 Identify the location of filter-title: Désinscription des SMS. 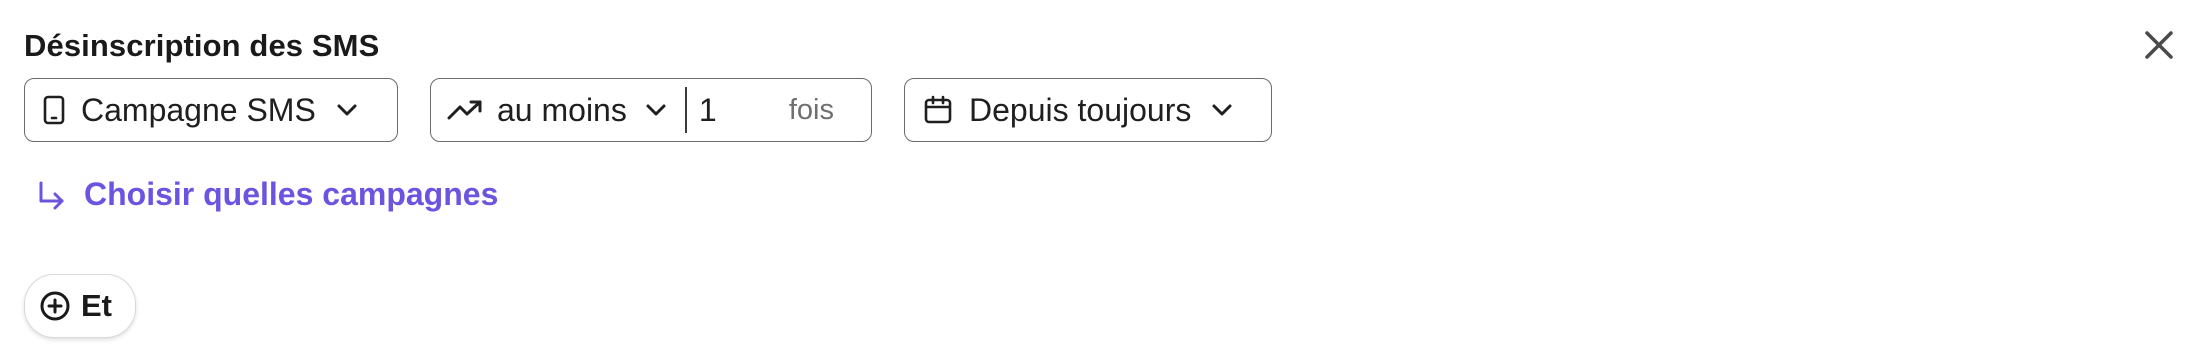
(202, 45).